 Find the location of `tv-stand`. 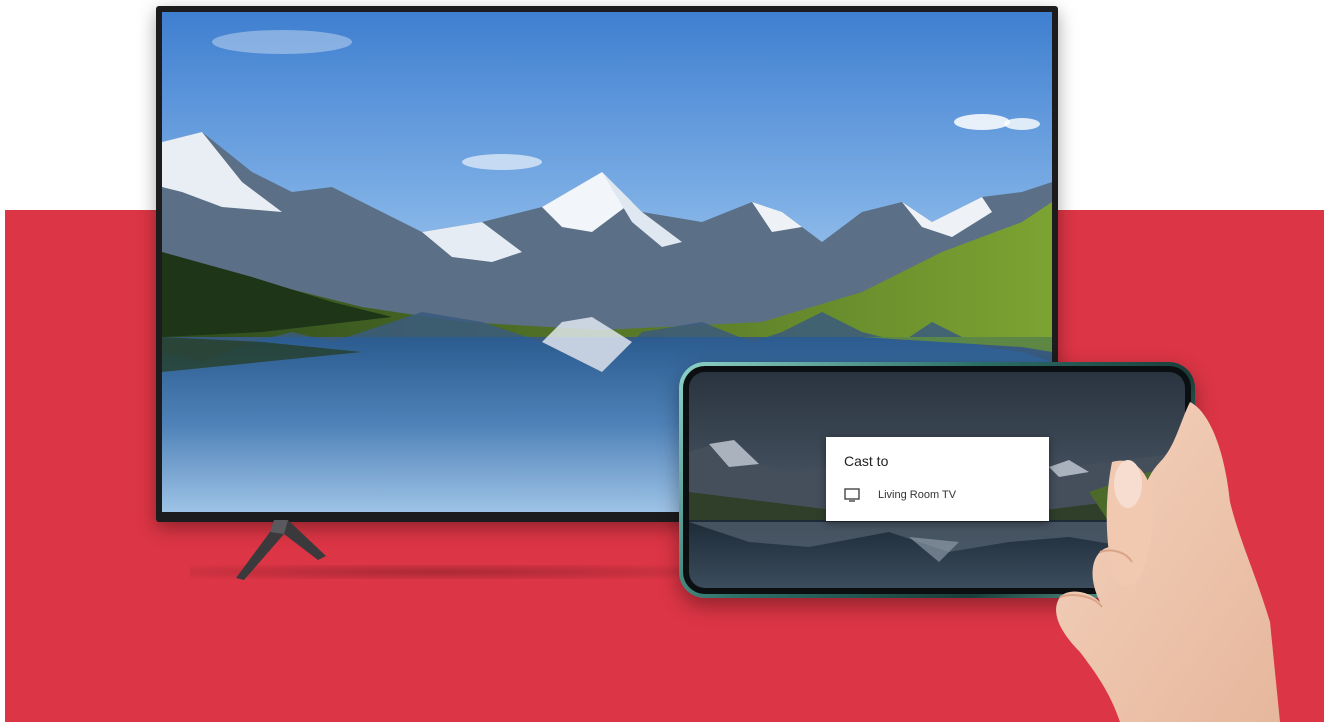

tv-stand is located at coordinates (281, 550).